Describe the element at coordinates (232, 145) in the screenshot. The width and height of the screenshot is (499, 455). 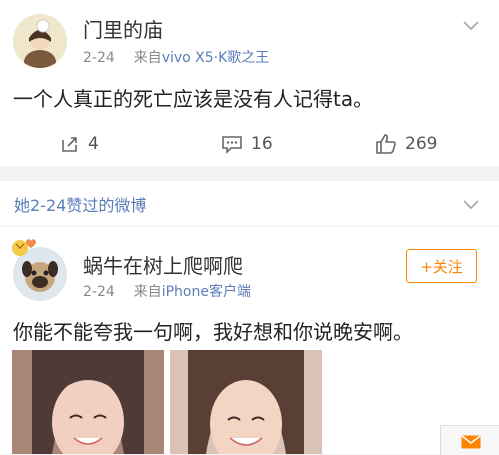
I see `comment-icon` at that location.